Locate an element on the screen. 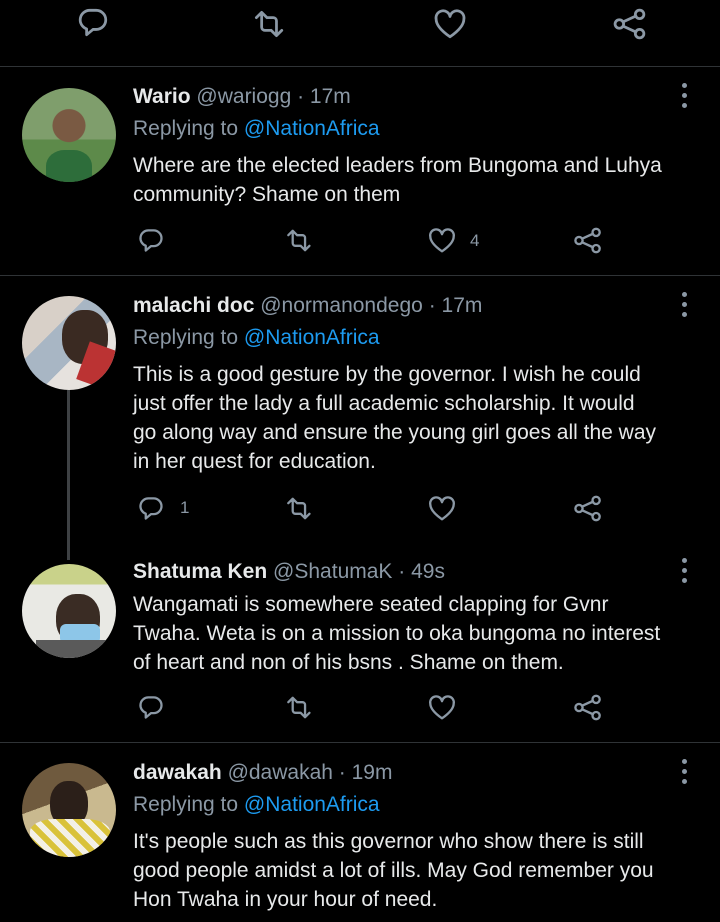 The width and height of the screenshot is (720, 922). tweet-header: Shatuma Ken @ShatumaK · 49s is located at coordinates (289, 572).